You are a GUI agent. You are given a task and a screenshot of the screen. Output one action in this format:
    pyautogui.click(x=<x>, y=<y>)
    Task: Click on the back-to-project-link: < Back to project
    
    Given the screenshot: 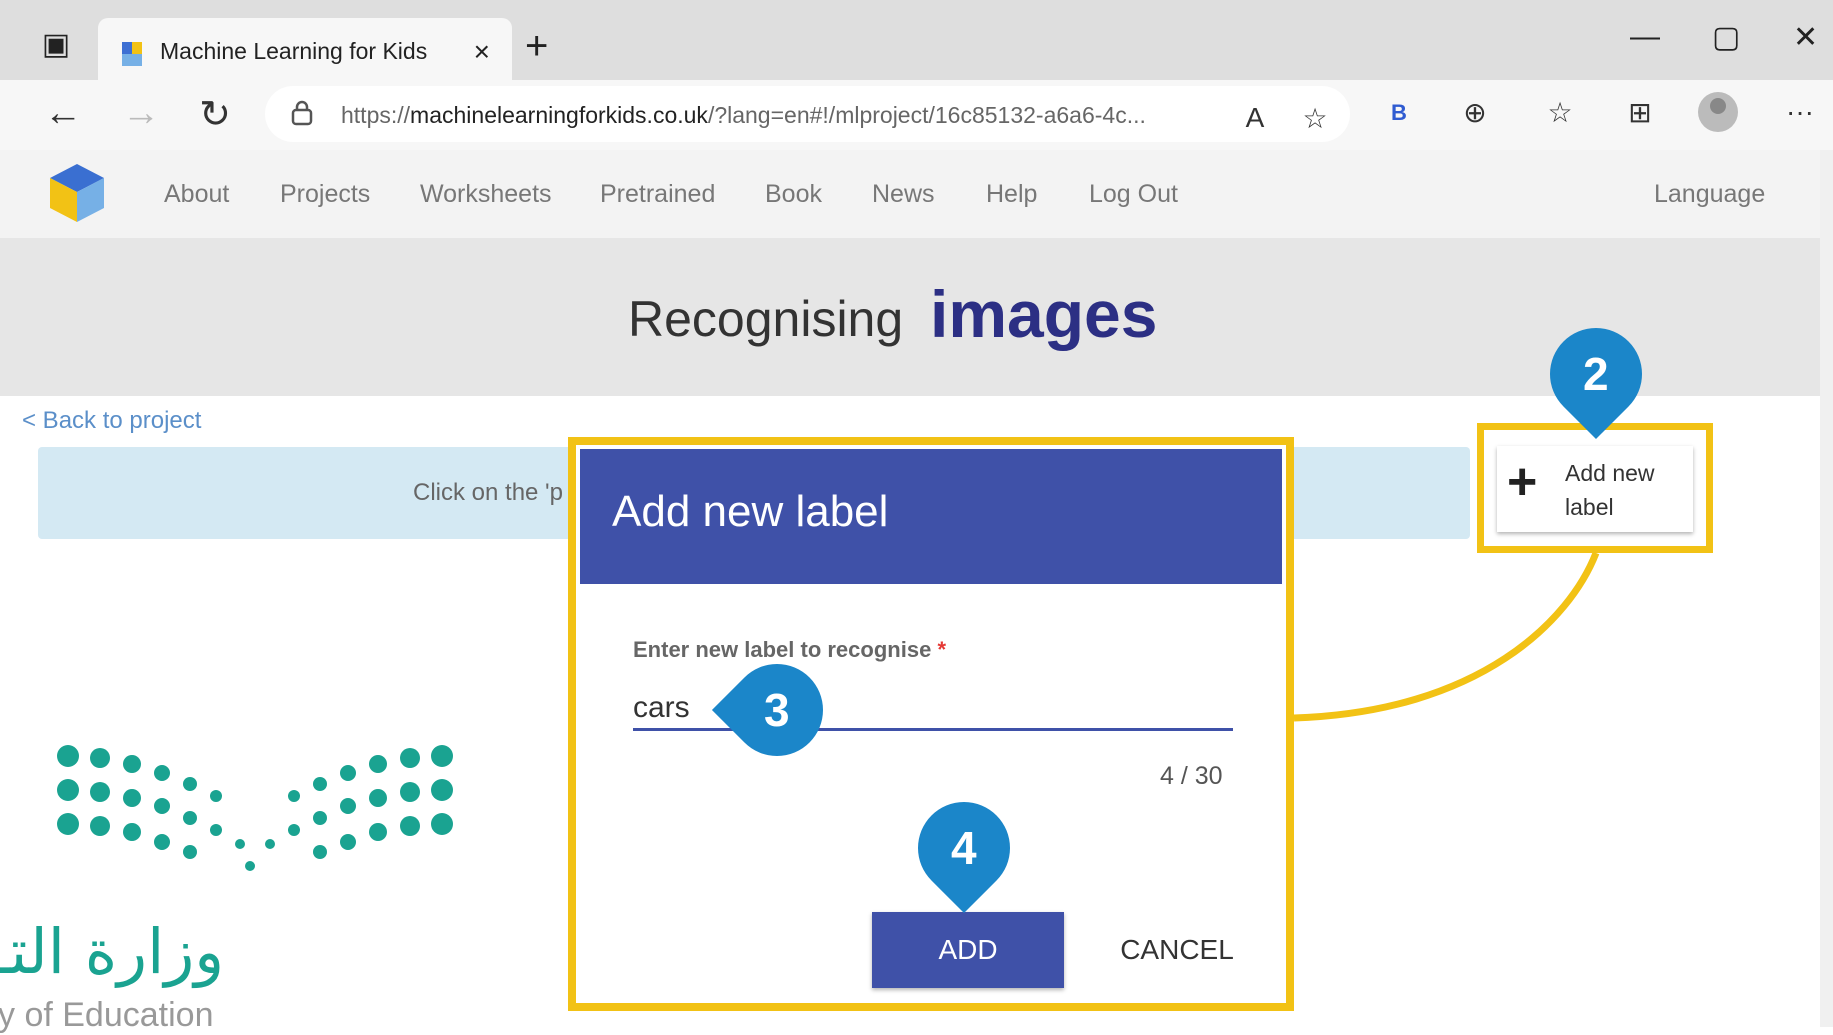 What is the action you would take?
    pyautogui.click(x=111, y=421)
    